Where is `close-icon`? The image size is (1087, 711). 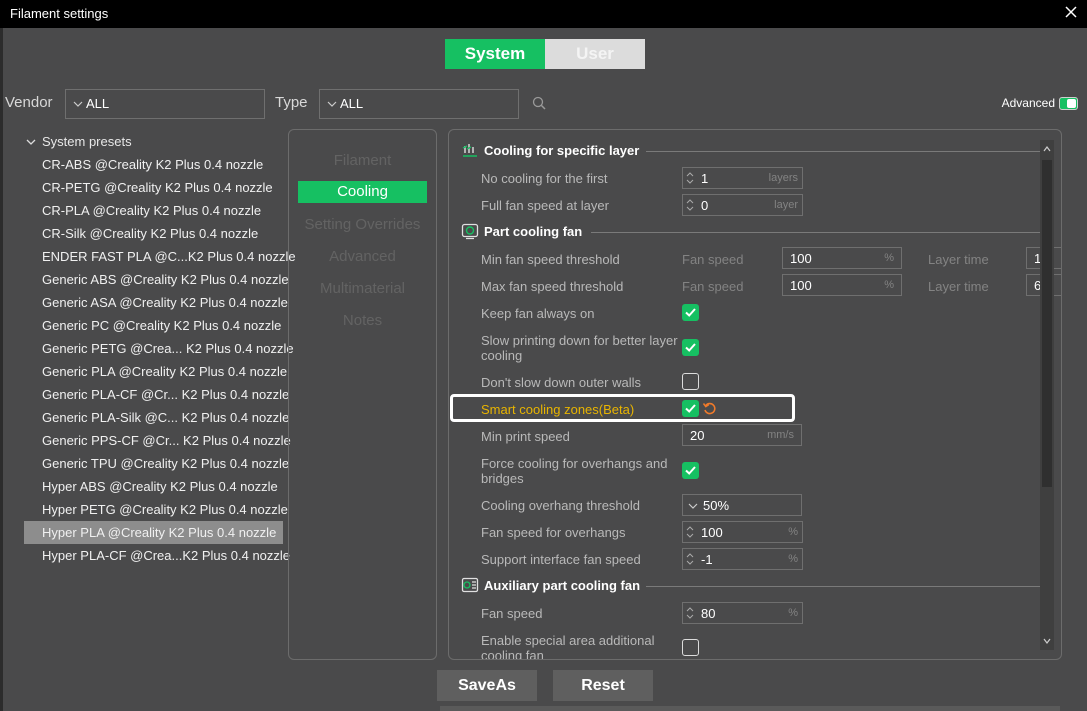 close-icon is located at coordinates (1071, 12).